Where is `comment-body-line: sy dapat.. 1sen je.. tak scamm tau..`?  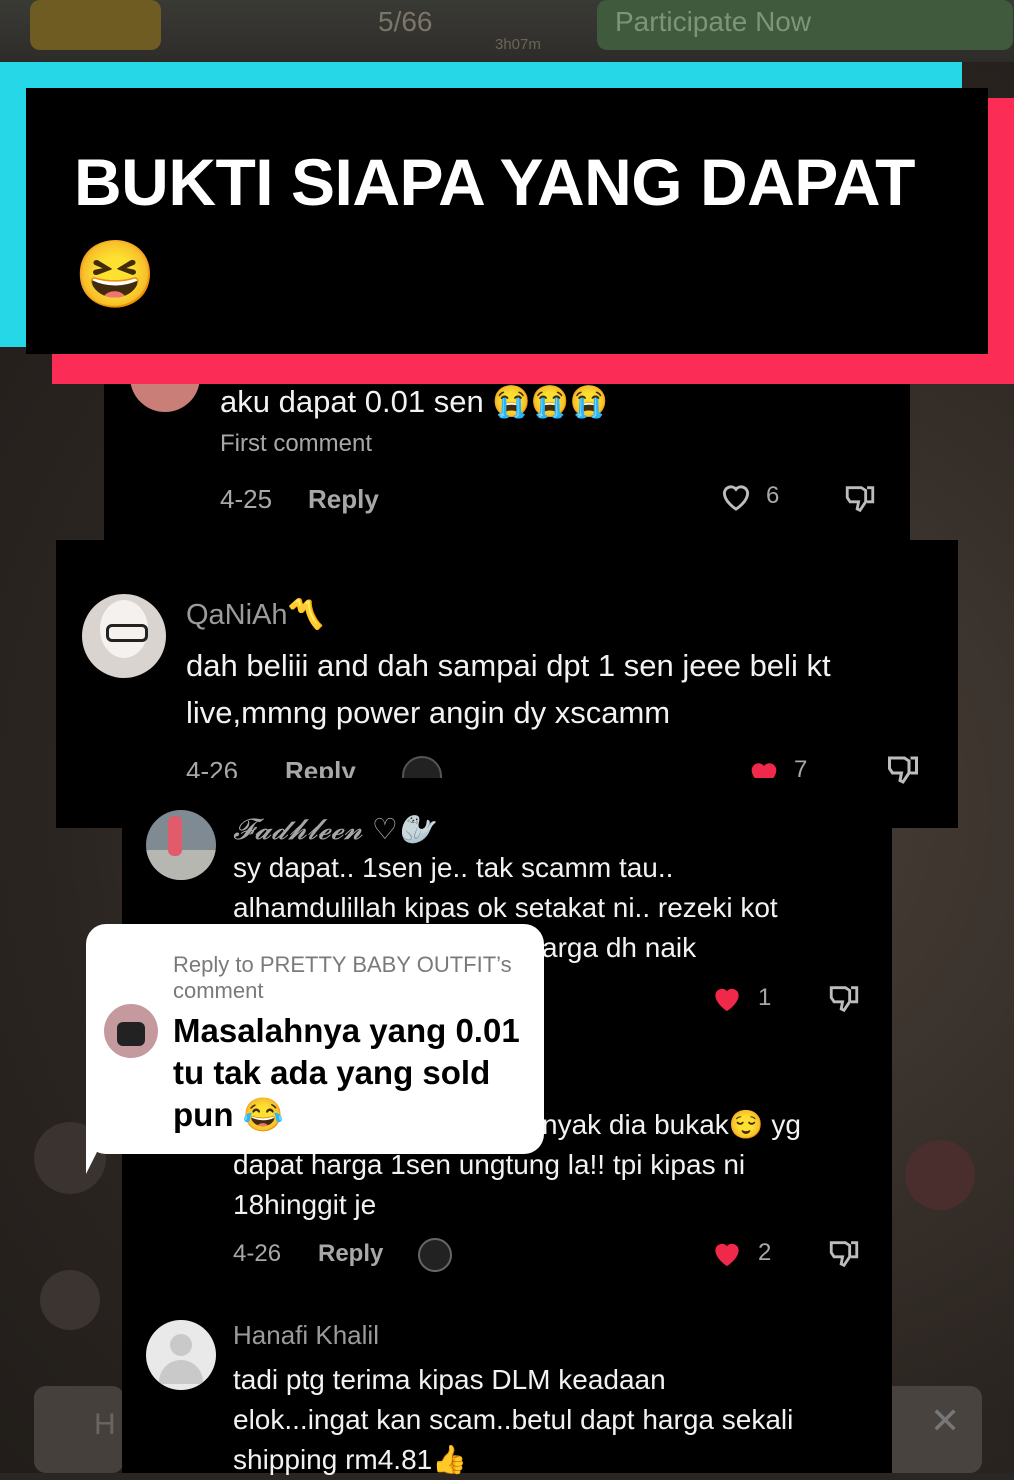
comment-body-line: sy dapat.. 1sen je.. tak scamm tau.. is located at coordinates (453, 867).